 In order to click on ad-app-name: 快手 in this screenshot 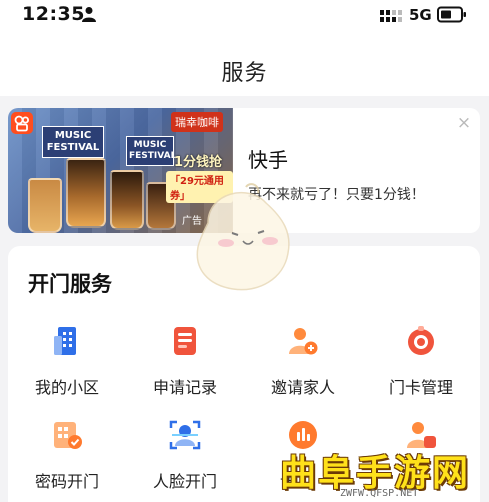, I will do `click(268, 160)`.